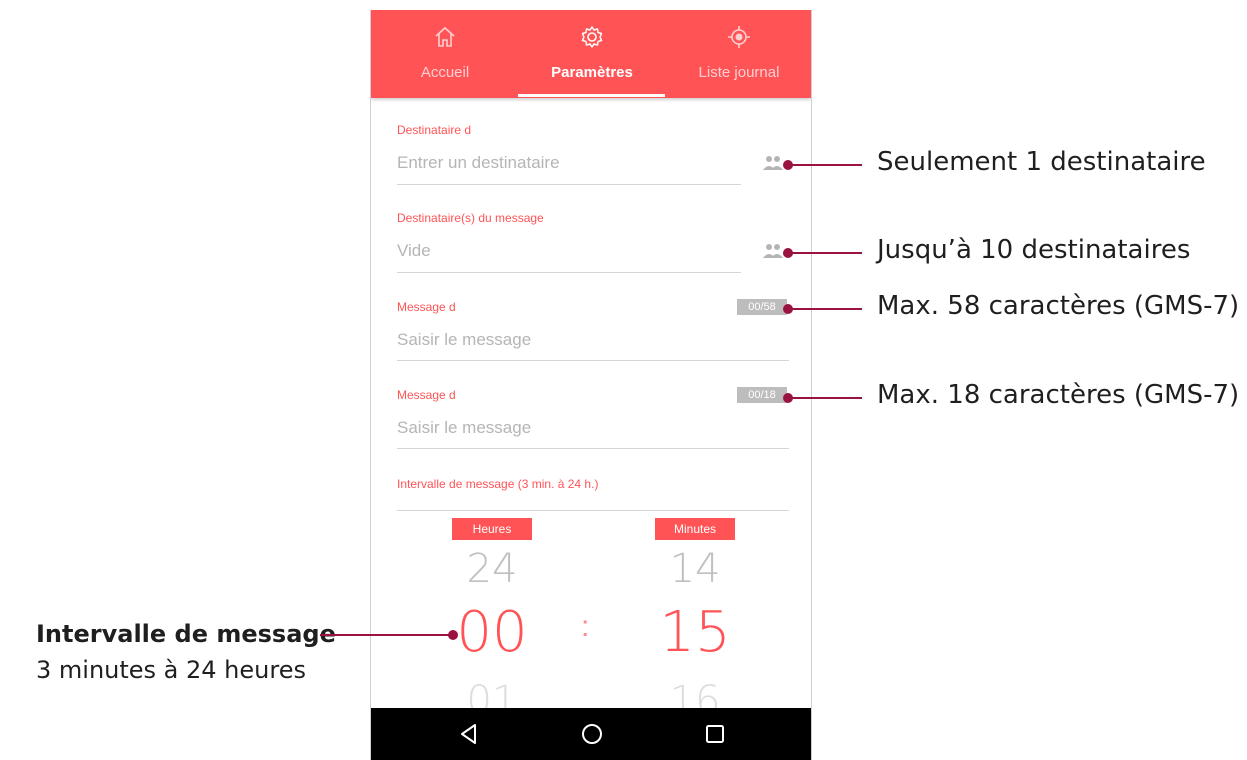  I want to click on gear-icon, so click(592, 37).